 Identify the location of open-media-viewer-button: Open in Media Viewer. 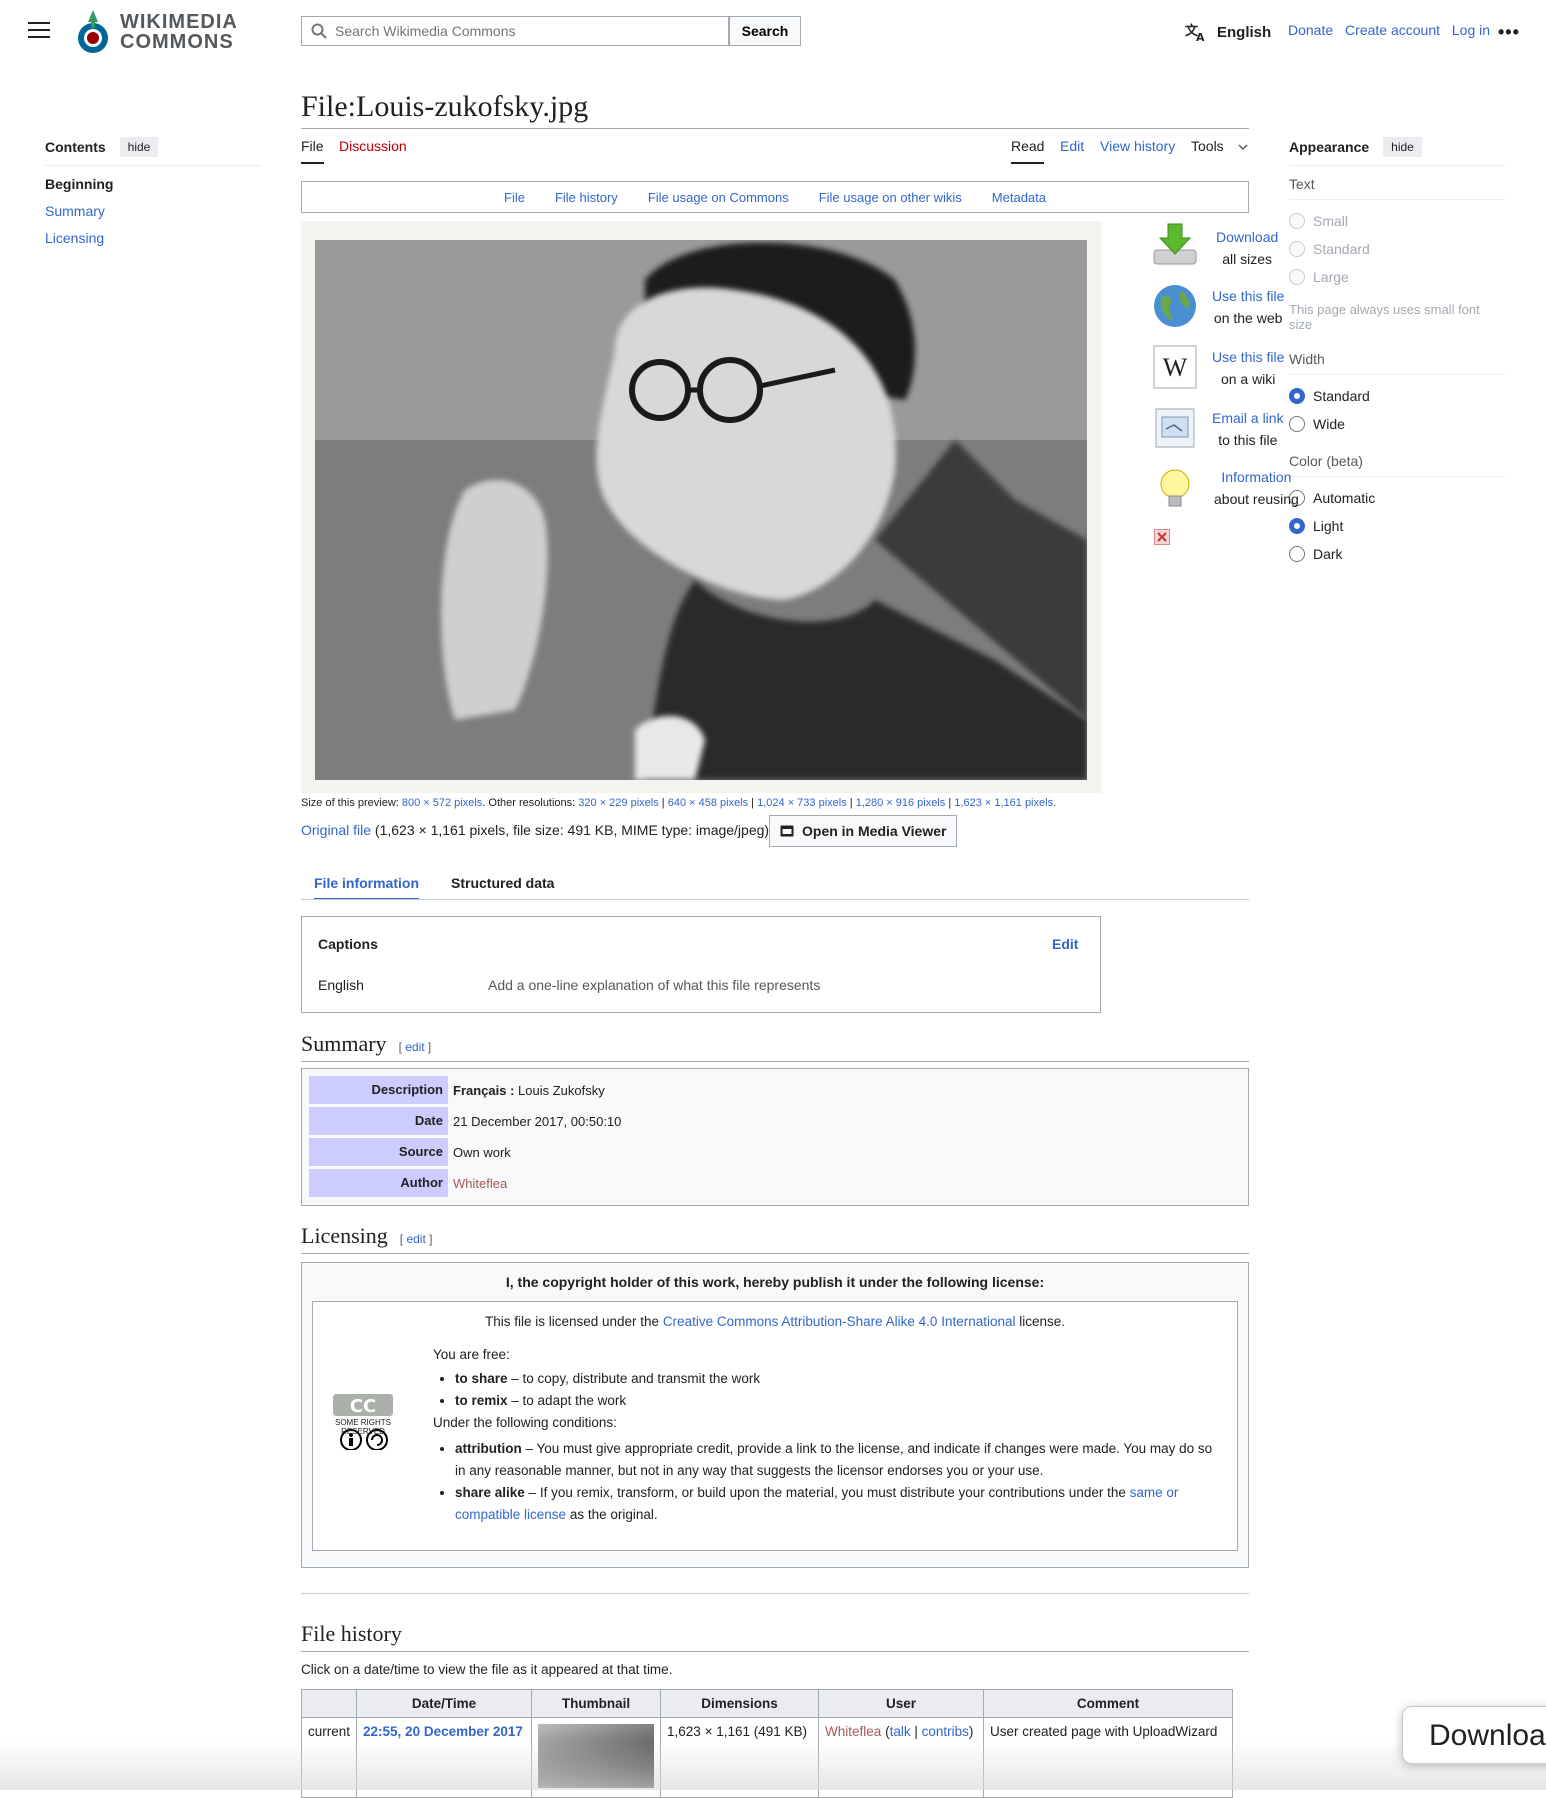
(863, 831).